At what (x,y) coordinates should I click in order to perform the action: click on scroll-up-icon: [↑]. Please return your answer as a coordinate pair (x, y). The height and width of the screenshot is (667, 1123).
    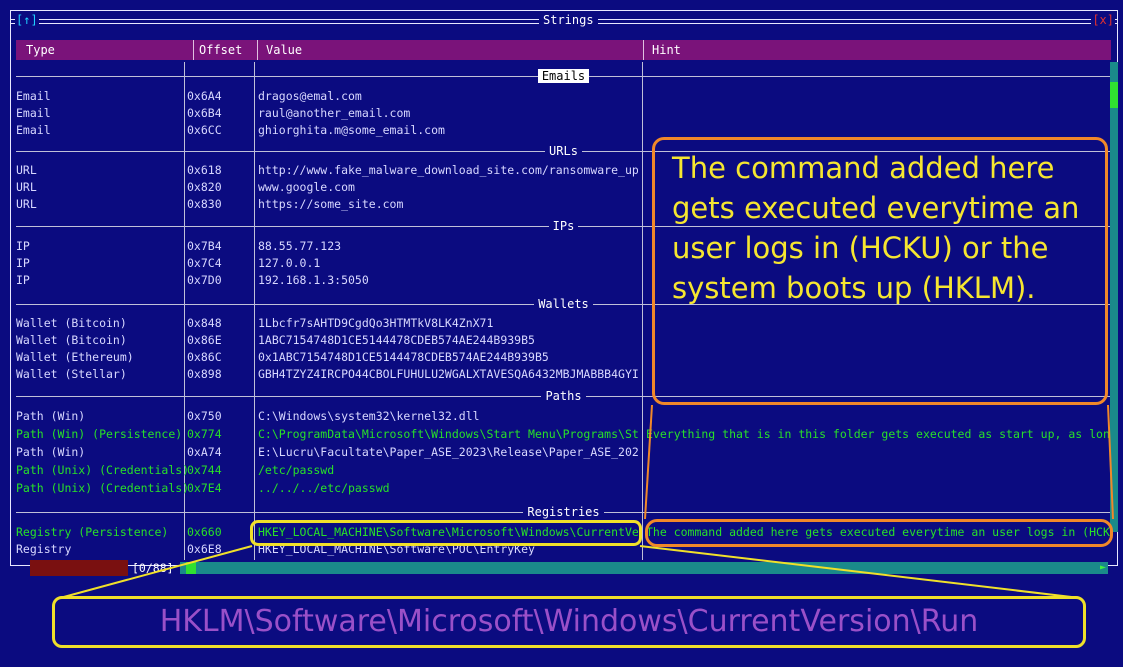
    Looking at the image, I should click on (27, 20).